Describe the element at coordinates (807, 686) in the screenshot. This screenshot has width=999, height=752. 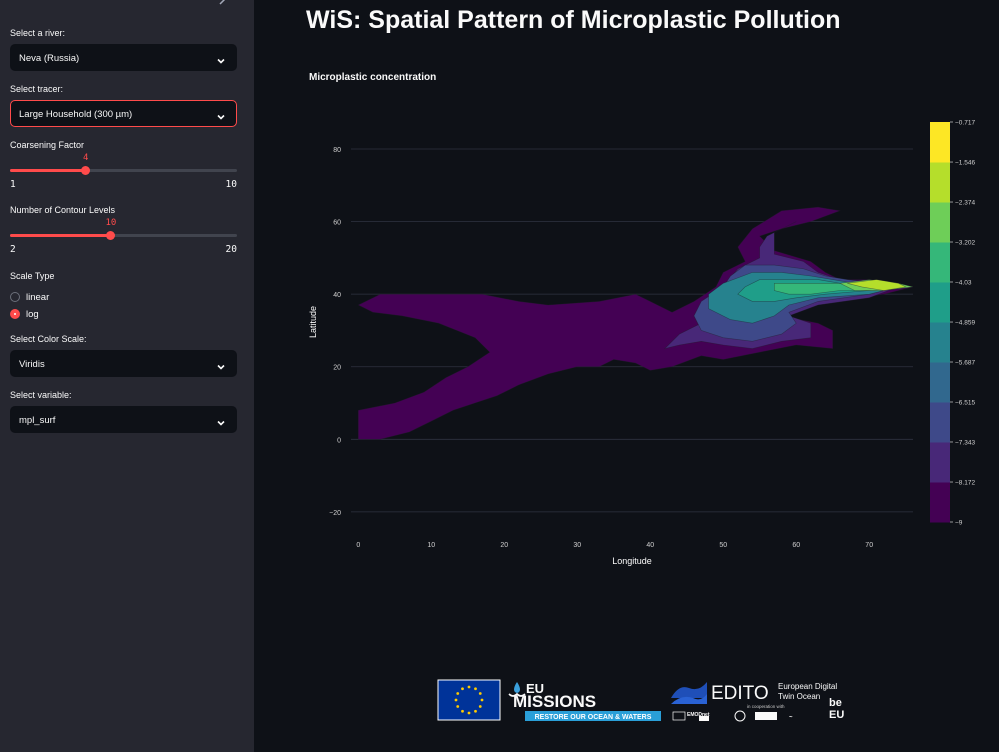
I see `svg-text: European Digital` at that location.